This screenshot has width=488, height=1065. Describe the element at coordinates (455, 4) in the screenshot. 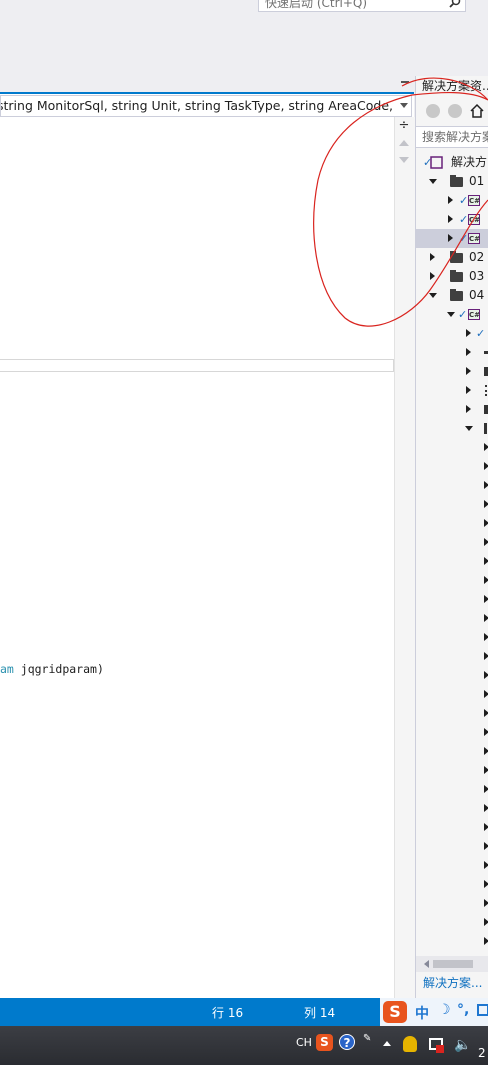

I see `search-icon` at that location.